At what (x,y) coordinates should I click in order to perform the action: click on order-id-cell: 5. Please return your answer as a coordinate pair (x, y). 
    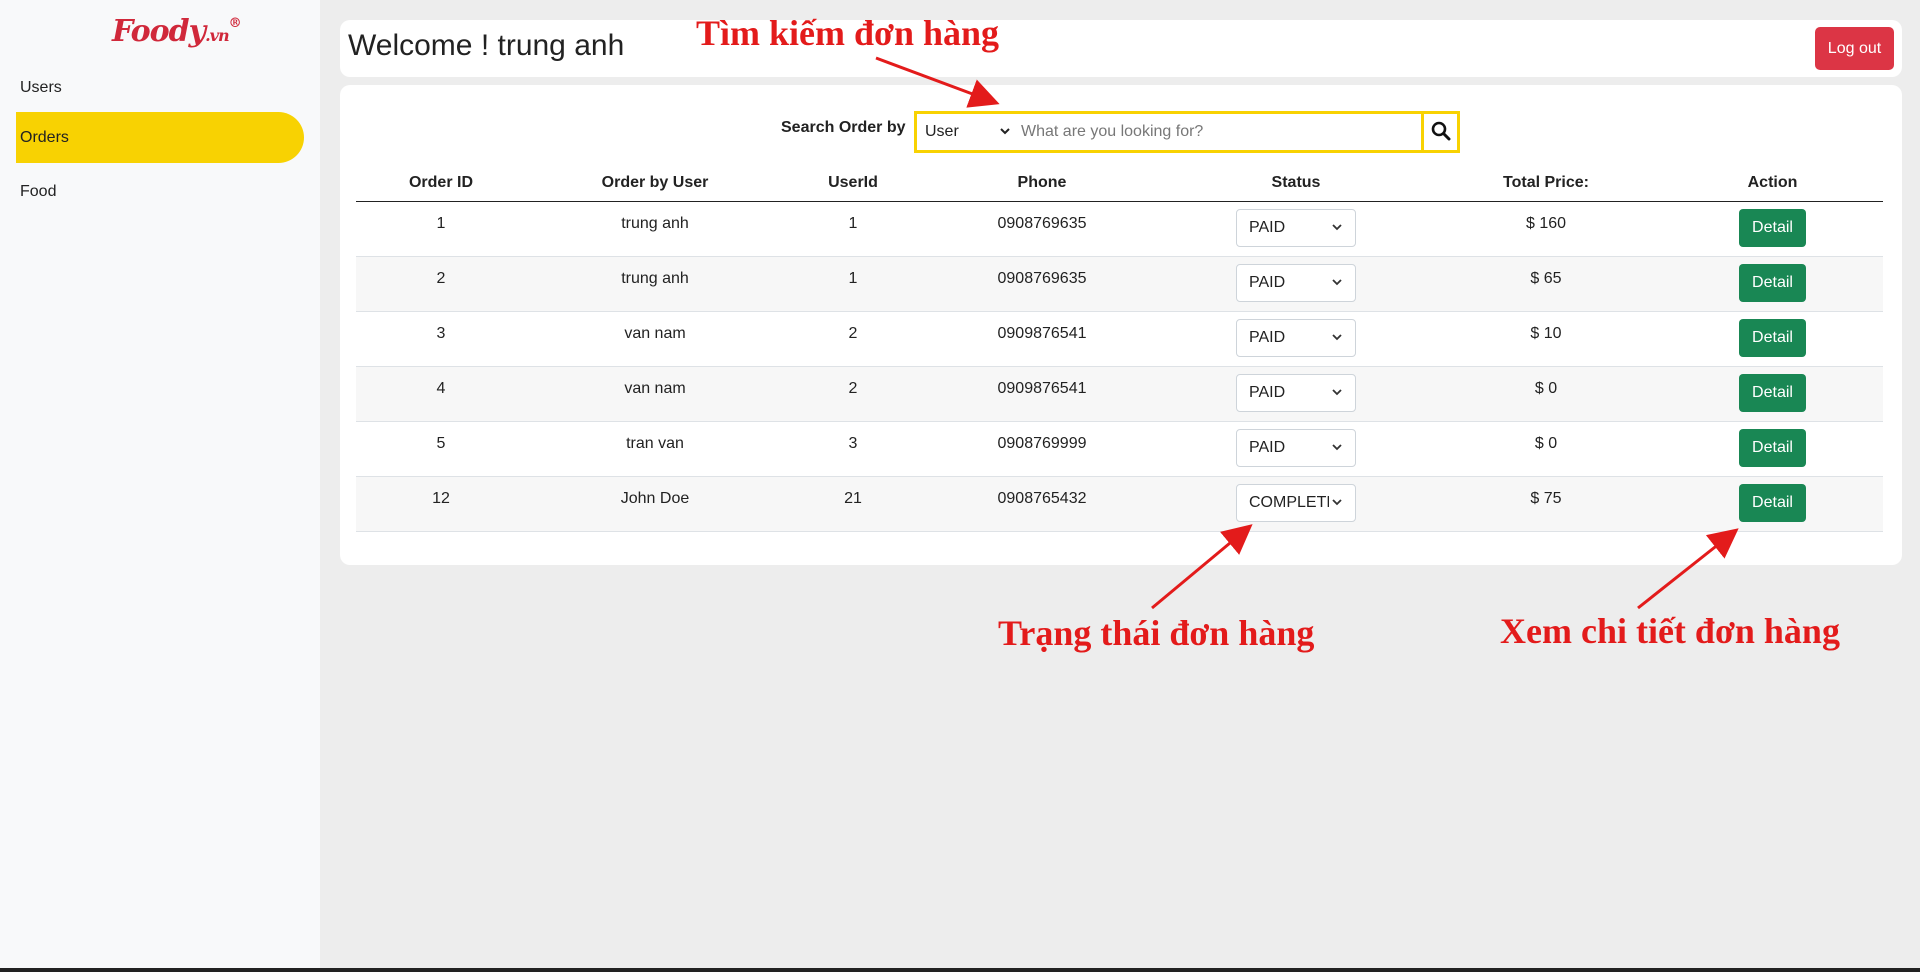
    Looking at the image, I should click on (441, 449).